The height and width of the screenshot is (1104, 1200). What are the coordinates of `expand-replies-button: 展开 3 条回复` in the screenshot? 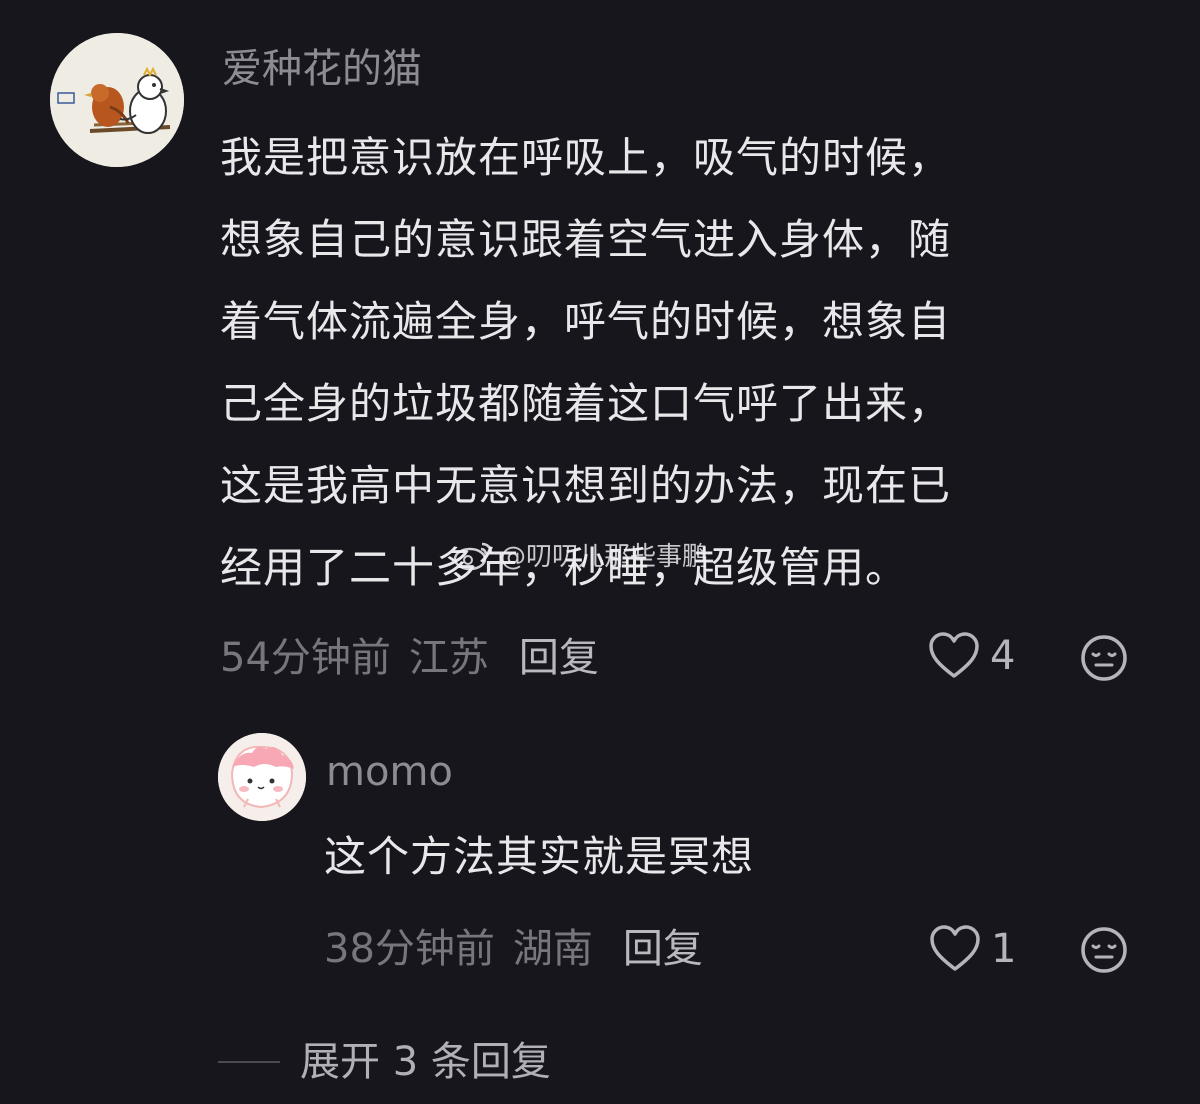 It's located at (384, 1062).